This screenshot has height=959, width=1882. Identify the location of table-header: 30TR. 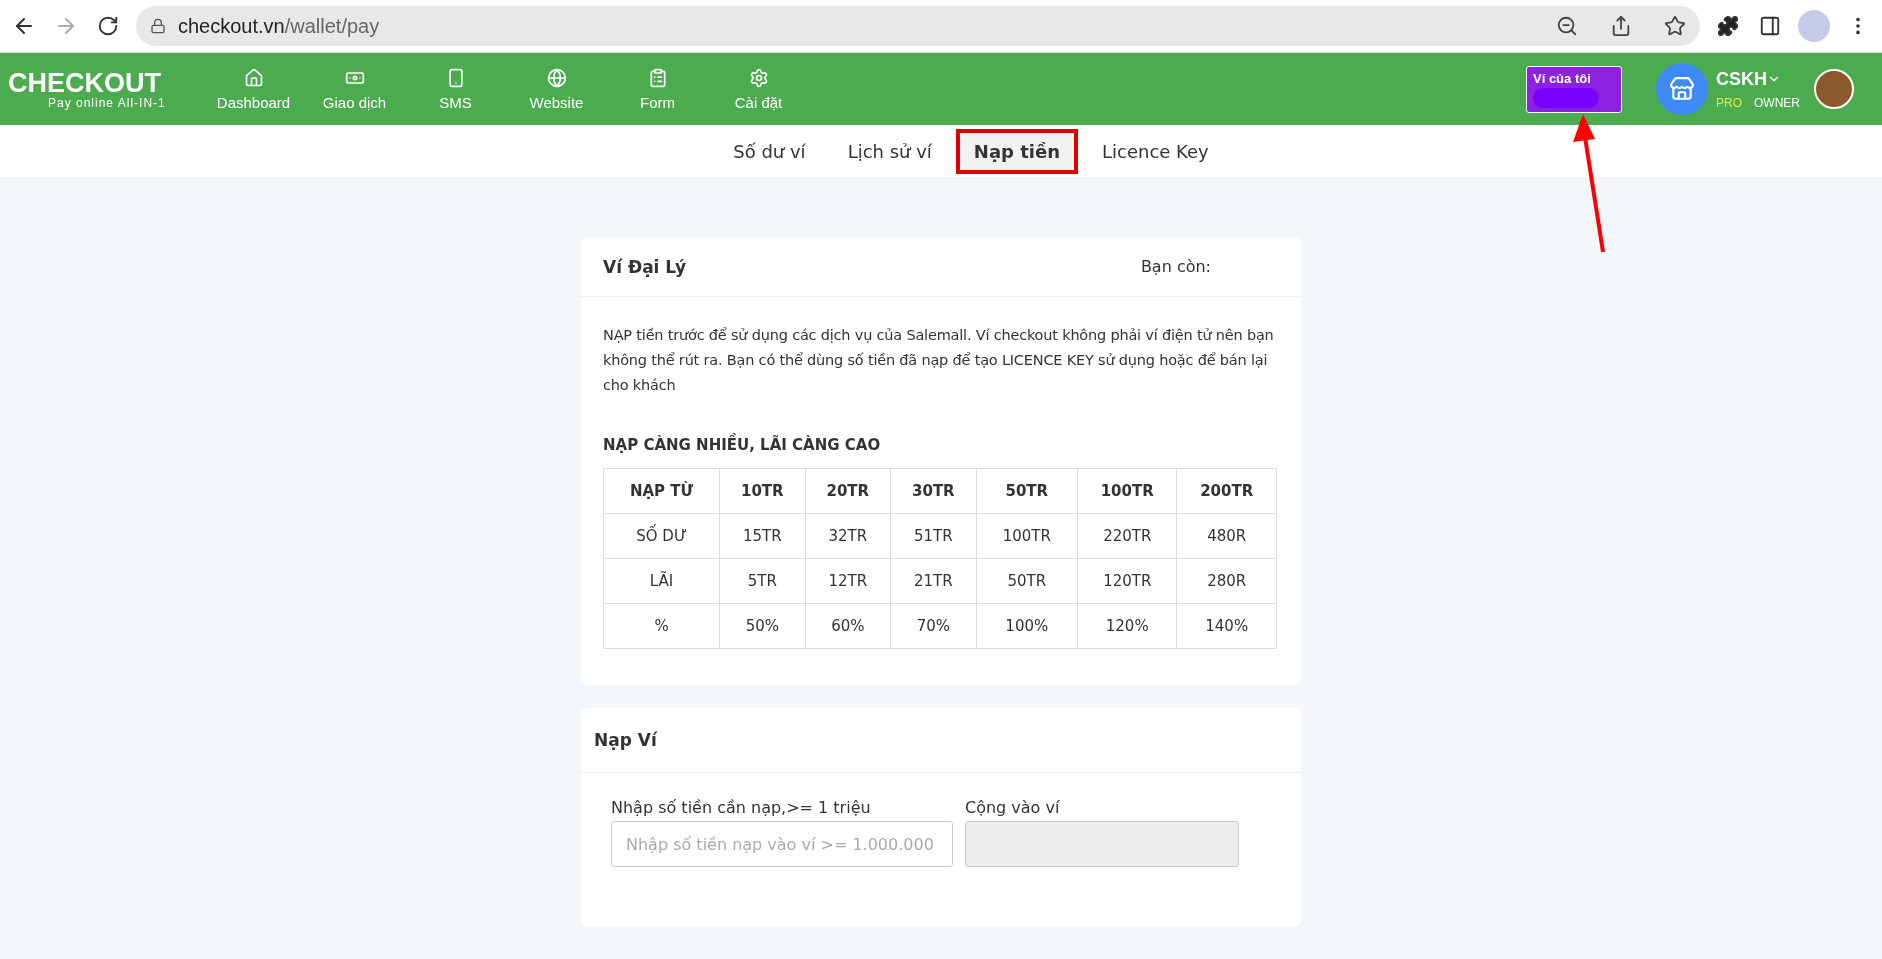
(933, 491).